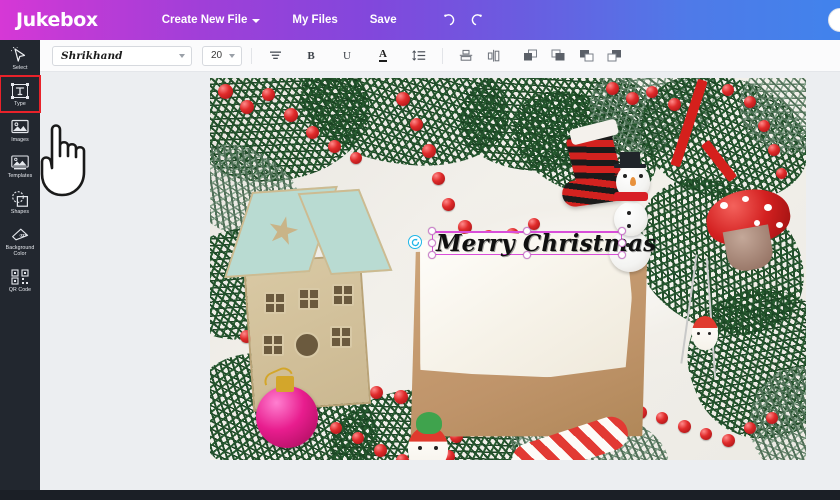  What do you see at coordinates (20, 212) in the screenshot?
I see `sidebar-item-background-color-label-shapes: Shapes` at bounding box center [20, 212].